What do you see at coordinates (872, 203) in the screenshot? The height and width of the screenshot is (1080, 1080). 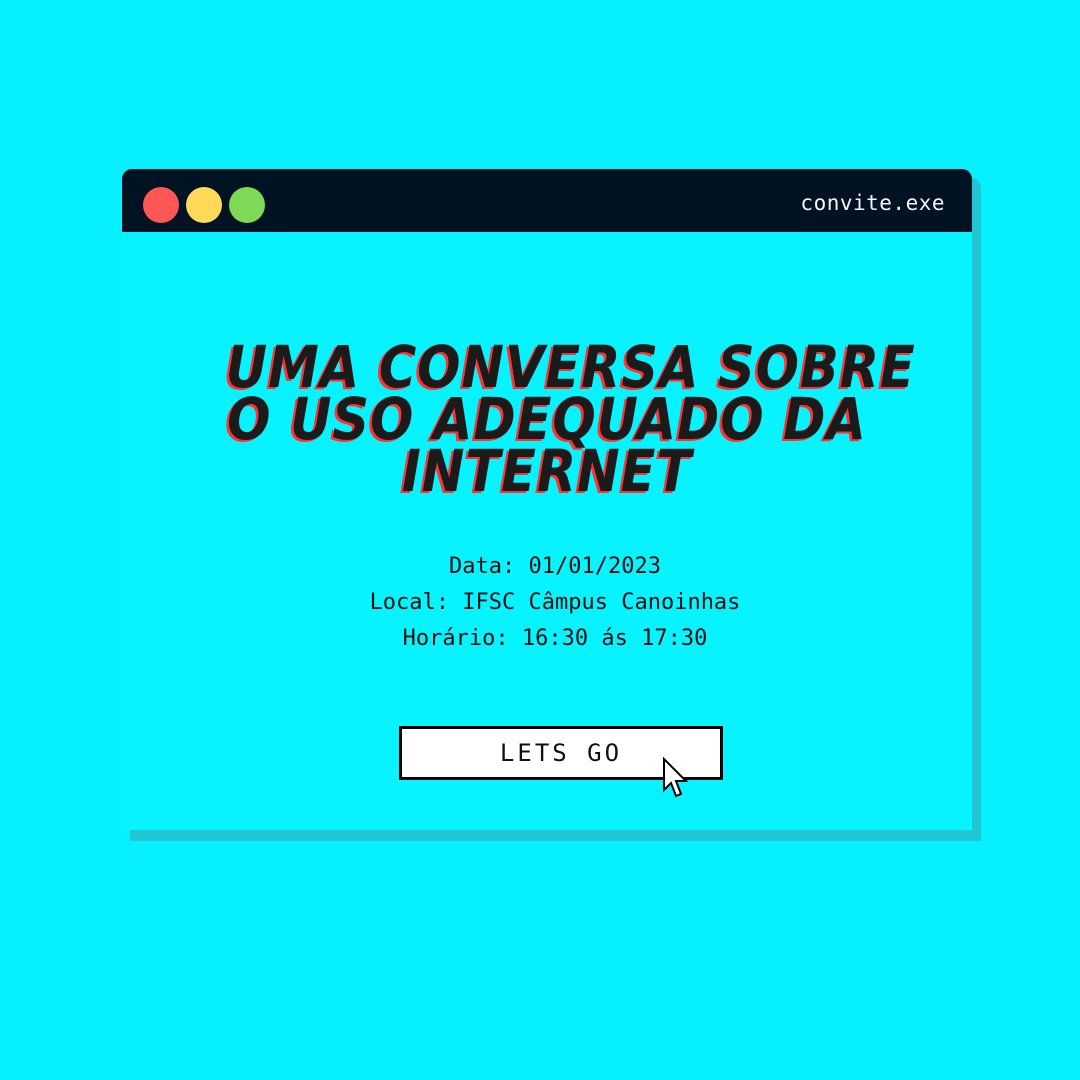 I see `window-title: convite.exe` at bounding box center [872, 203].